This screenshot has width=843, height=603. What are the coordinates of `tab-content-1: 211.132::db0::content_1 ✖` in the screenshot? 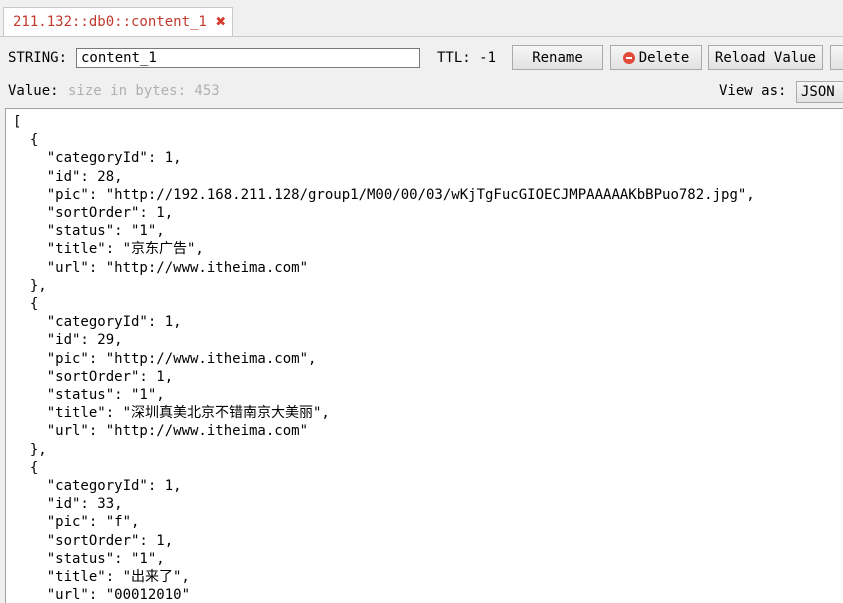 It's located at (118, 21).